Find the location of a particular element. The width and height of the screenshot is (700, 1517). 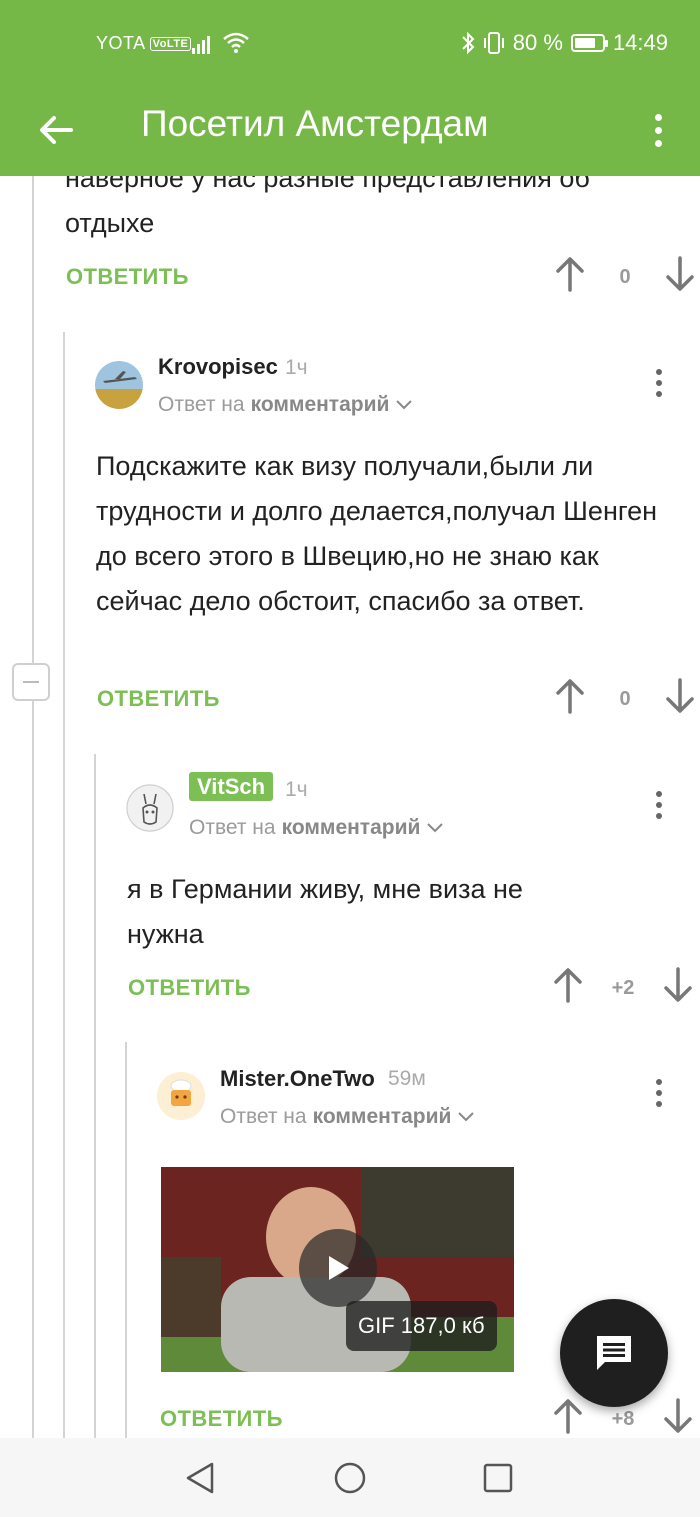

battery-icon is located at coordinates (589, 43).